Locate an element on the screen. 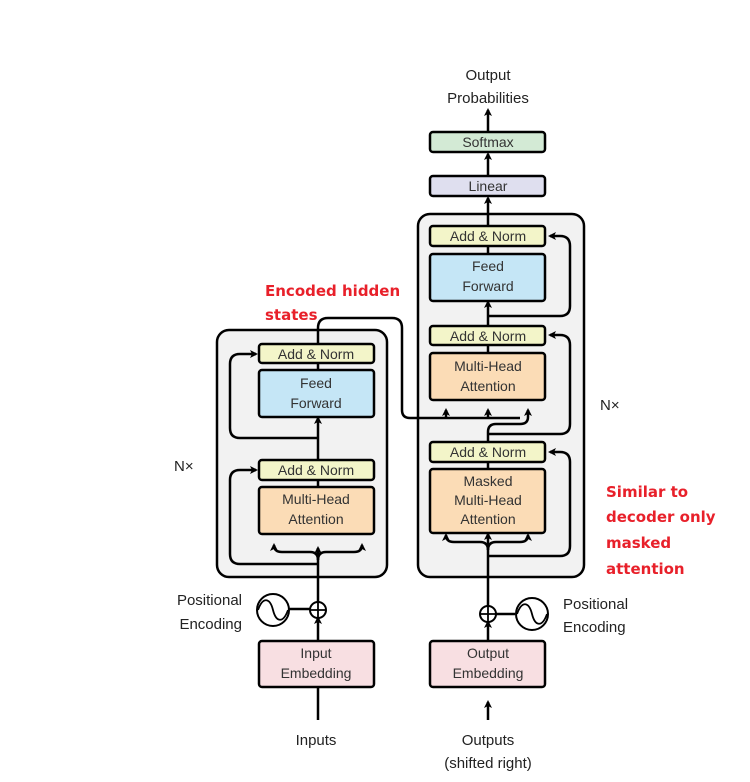  output-embedding-line2: Embedding is located at coordinates (488, 673).